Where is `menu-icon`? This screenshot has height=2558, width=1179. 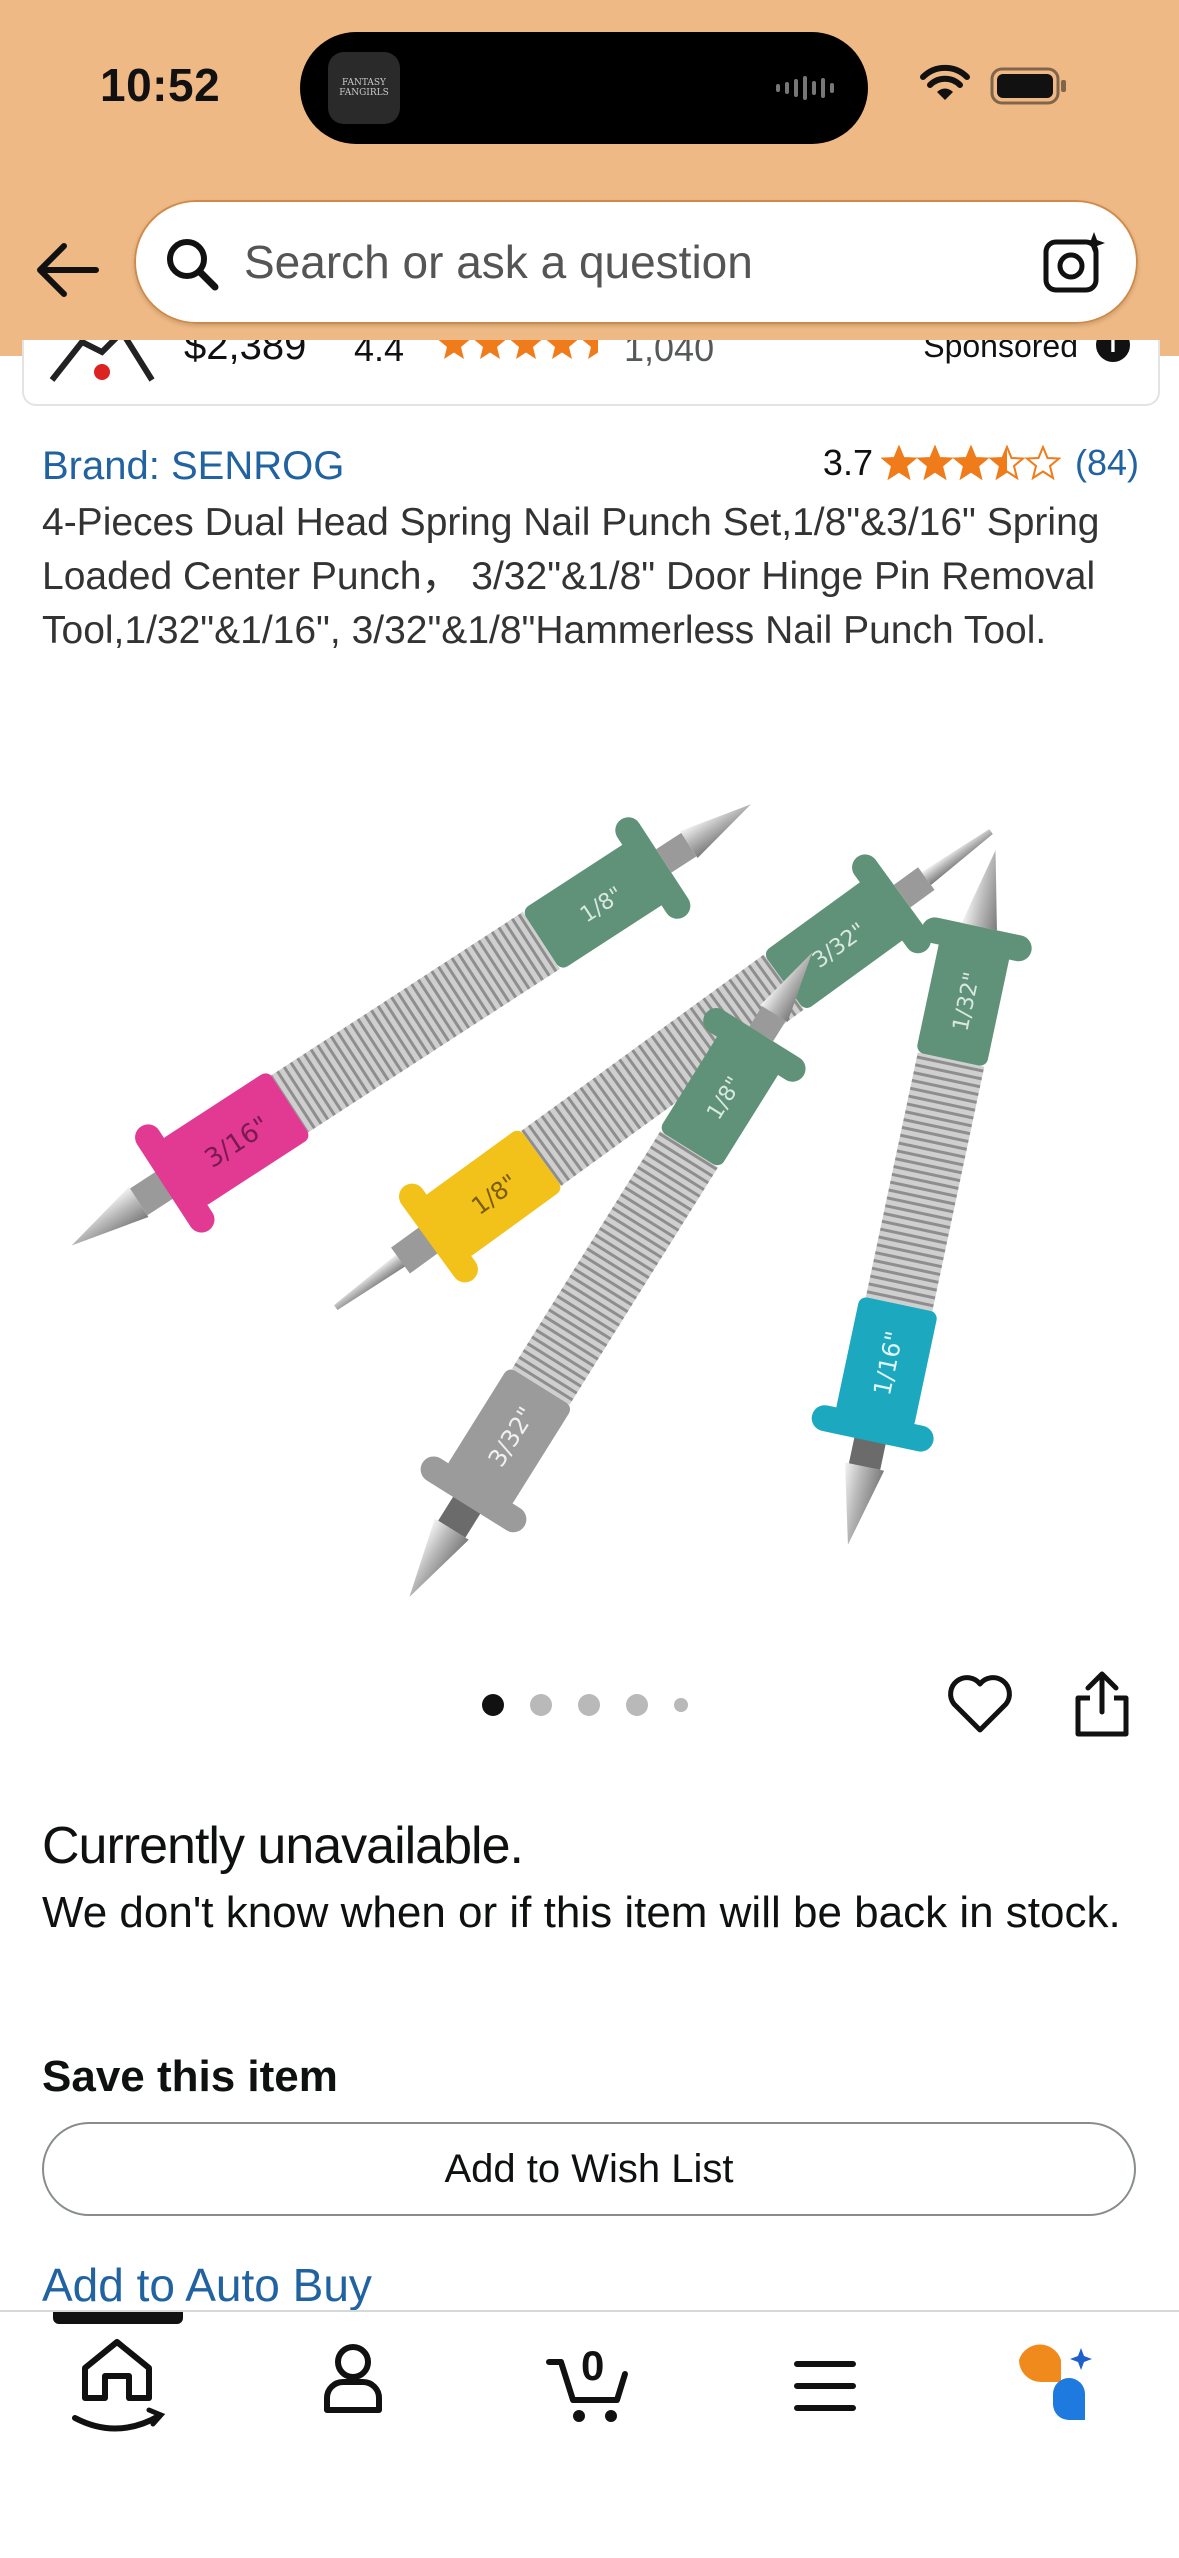 menu-icon is located at coordinates (825, 2386).